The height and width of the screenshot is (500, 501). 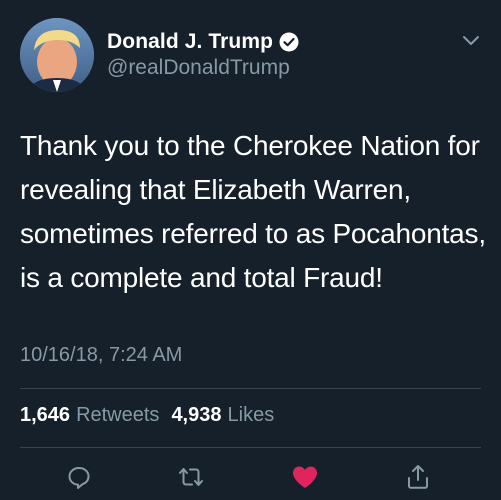 I want to click on like-button, so click(x=305, y=477).